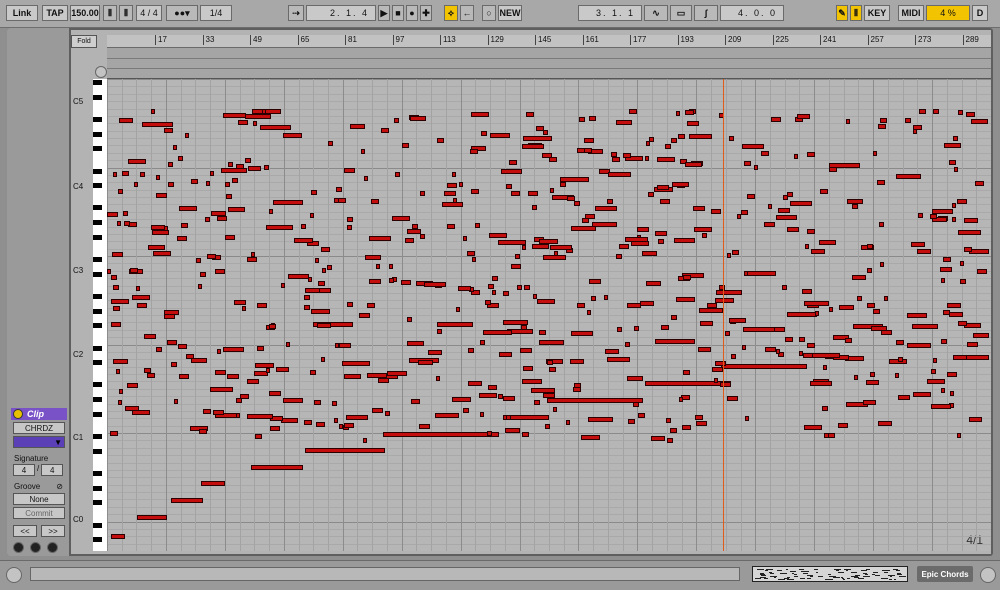 This screenshot has width=1000, height=590. I want to click on keyboard-icon: ⦀, so click(856, 13).